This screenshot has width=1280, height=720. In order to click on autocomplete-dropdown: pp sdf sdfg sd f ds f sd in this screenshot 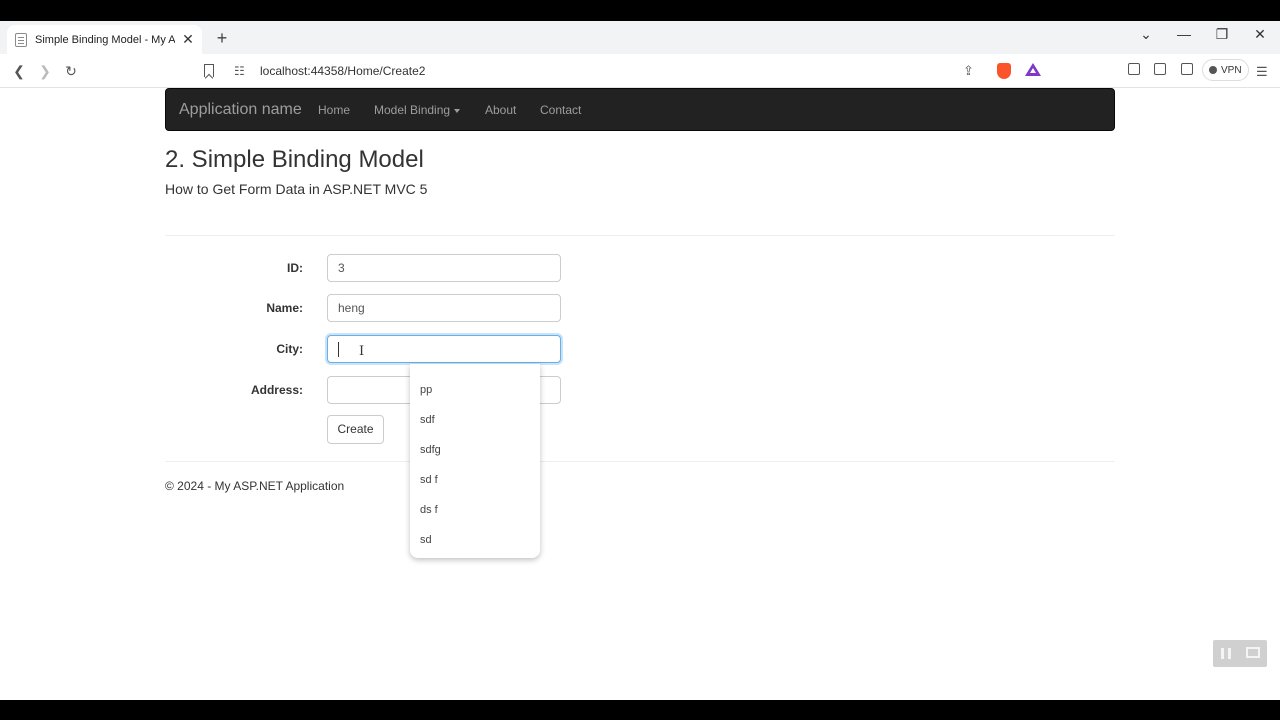, I will do `click(475, 461)`.